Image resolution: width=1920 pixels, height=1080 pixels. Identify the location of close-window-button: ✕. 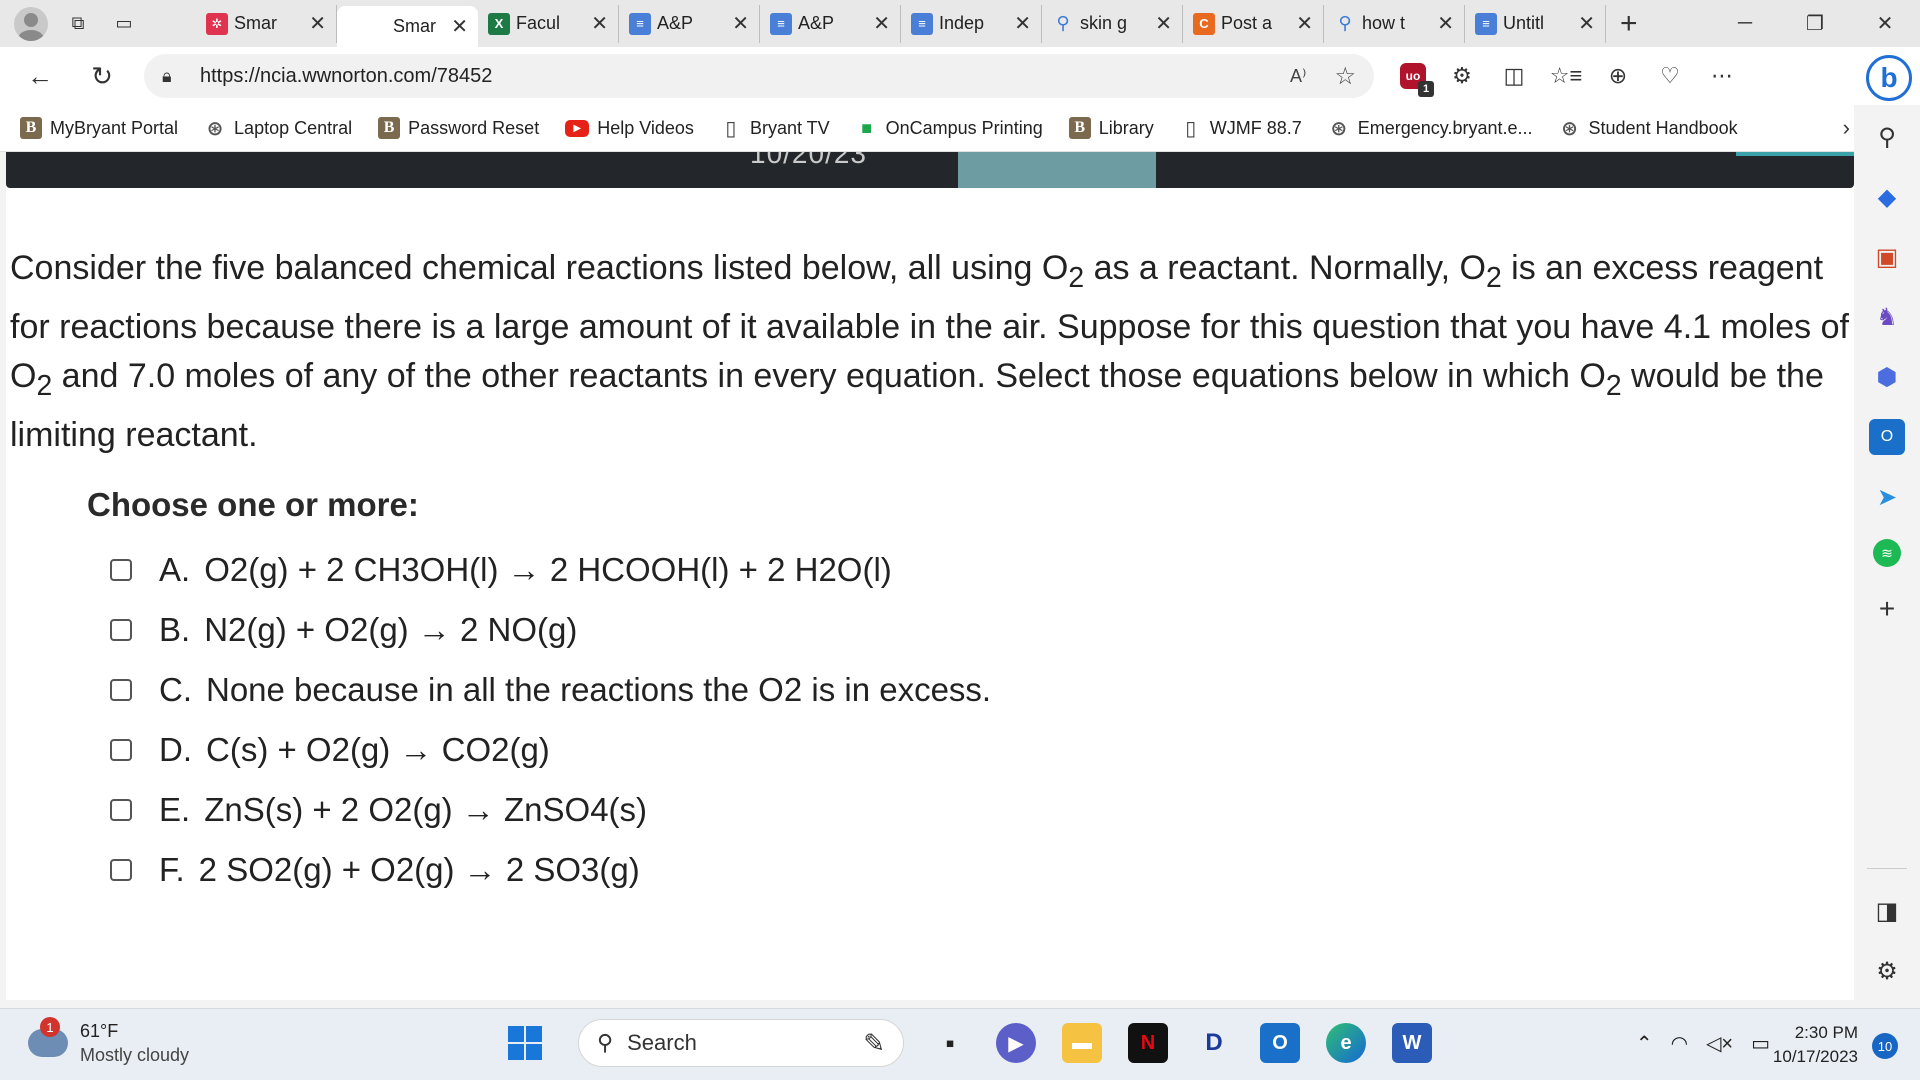
(1885, 23).